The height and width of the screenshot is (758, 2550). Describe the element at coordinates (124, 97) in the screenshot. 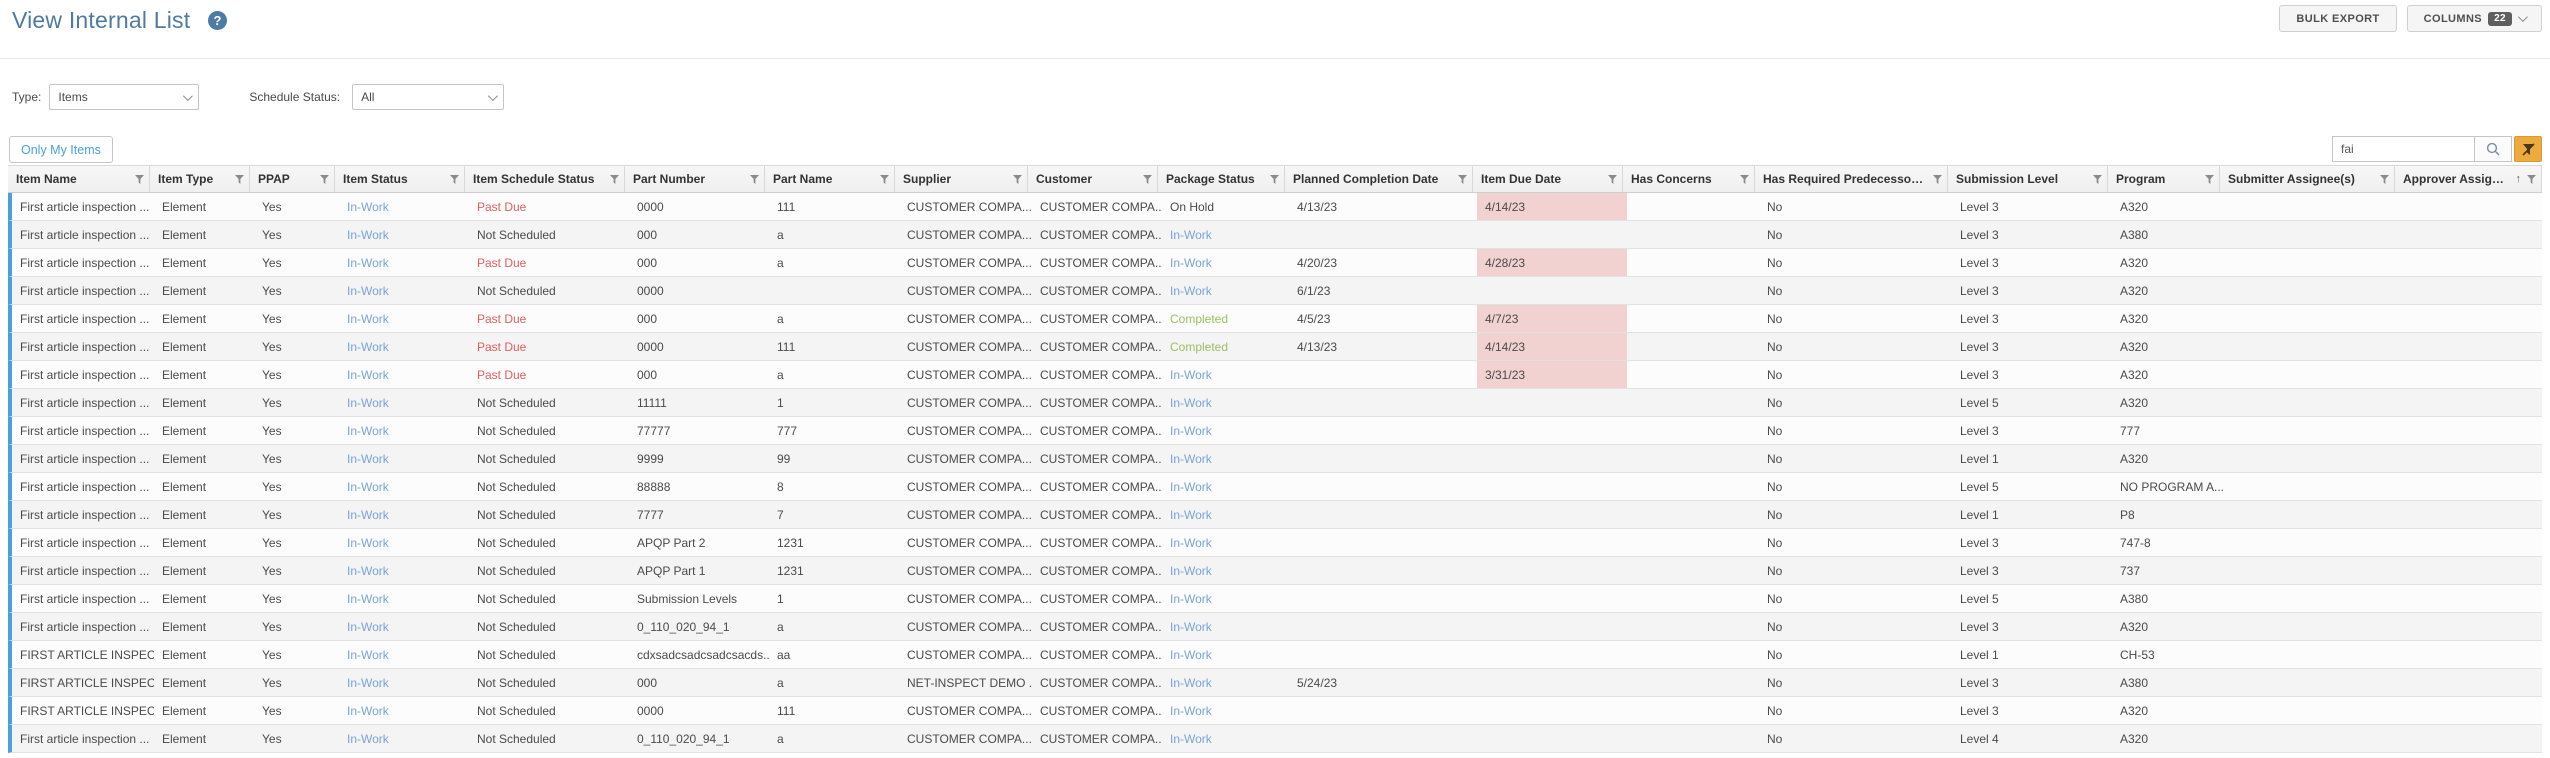

I see `type-select: Items` at that location.